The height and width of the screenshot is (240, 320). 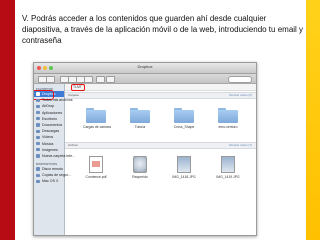 What do you see at coordinates (140, 127) in the screenshot?
I see `folder-label: Tutoría` at bounding box center [140, 127].